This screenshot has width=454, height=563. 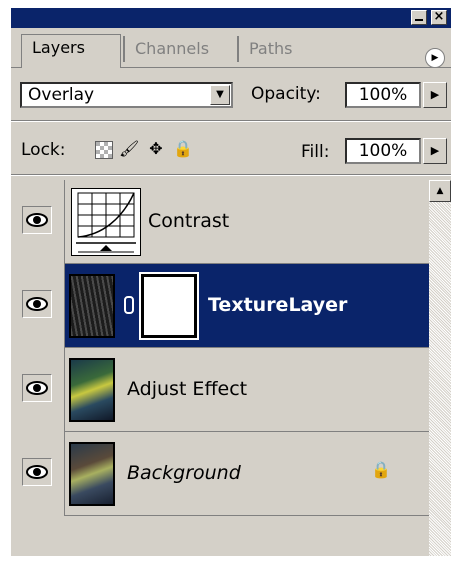 I want to click on tab-paths: Paths, so click(x=277, y=49).